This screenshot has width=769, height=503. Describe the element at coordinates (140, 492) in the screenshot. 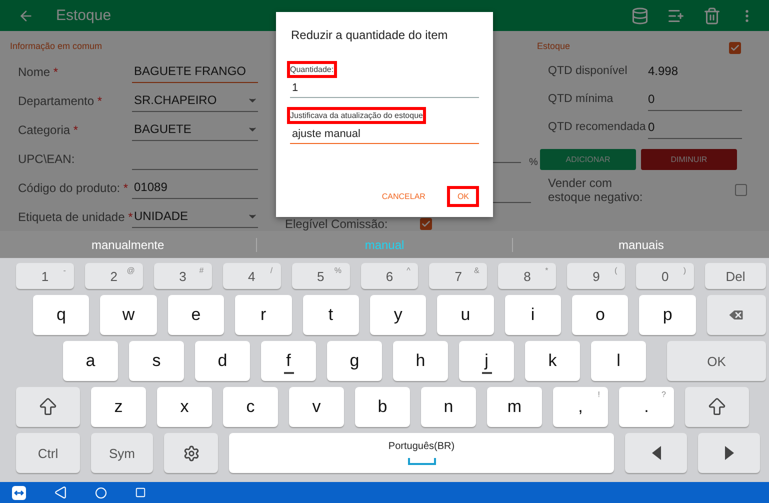

I see `recents-icon` at that location.